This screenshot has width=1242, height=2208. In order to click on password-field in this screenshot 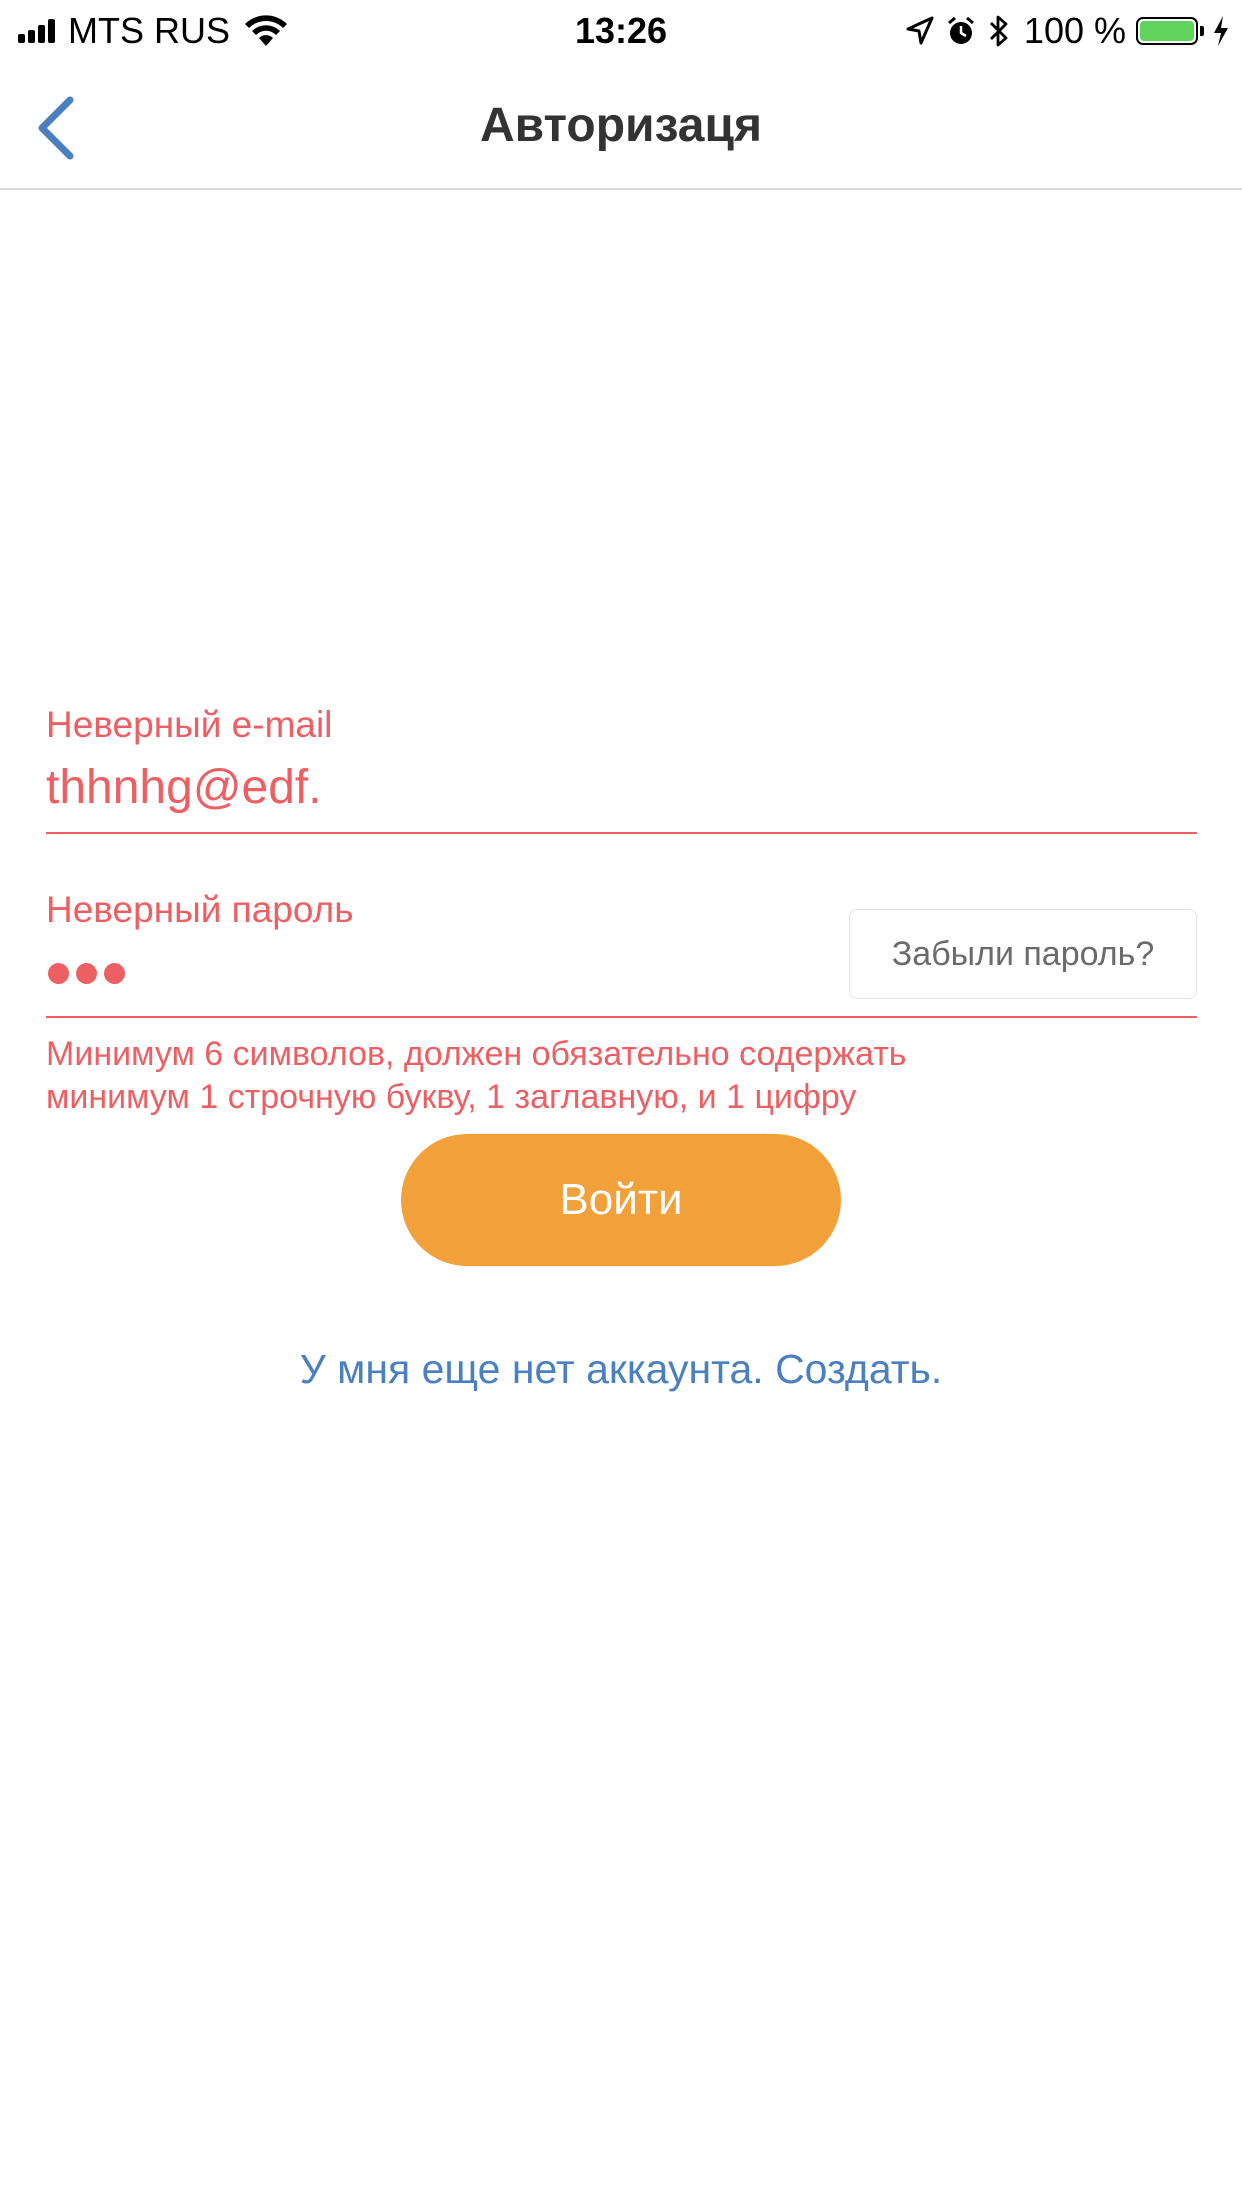, I will do `click(90, 973)`.